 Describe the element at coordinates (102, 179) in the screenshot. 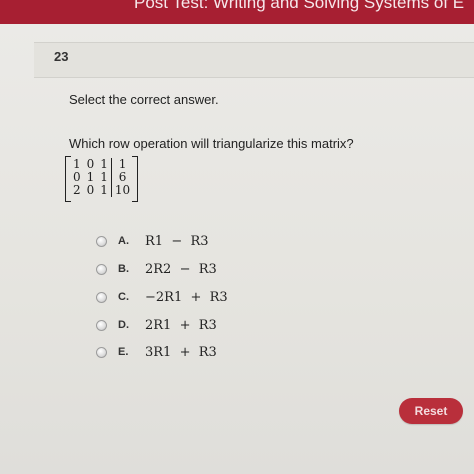

I see `augmented-matrix: 1 0 1 1 0 1 1 6 2 0 1 10` at that location.